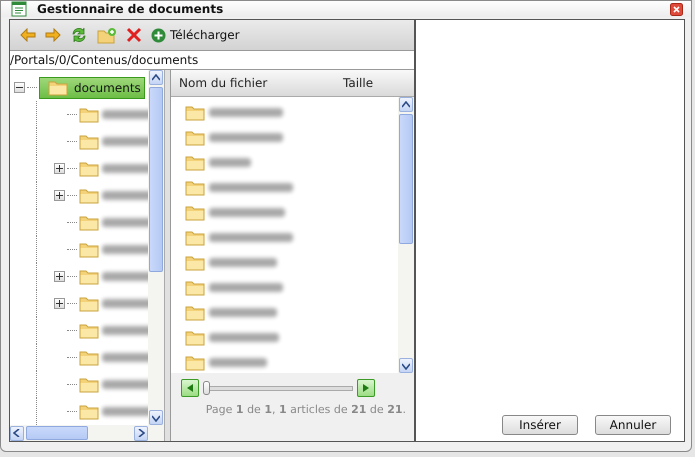 This screenshot has height=457, width=695. Describe the element at coordinates (168, 255) in the screenshot. I see `splitter` at that location.